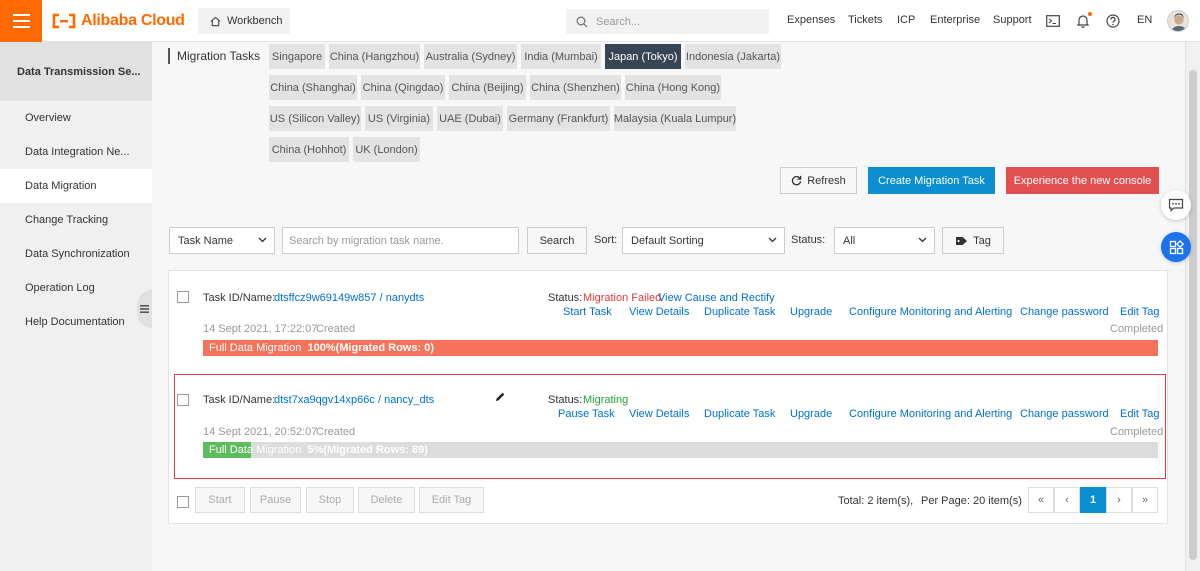 This screenshot has height=571, width=1200. What do you see at coordinates (1119, 500) in the screenshot?
I see `pagination-next-button: ›` at bounding box center [1119, 500].